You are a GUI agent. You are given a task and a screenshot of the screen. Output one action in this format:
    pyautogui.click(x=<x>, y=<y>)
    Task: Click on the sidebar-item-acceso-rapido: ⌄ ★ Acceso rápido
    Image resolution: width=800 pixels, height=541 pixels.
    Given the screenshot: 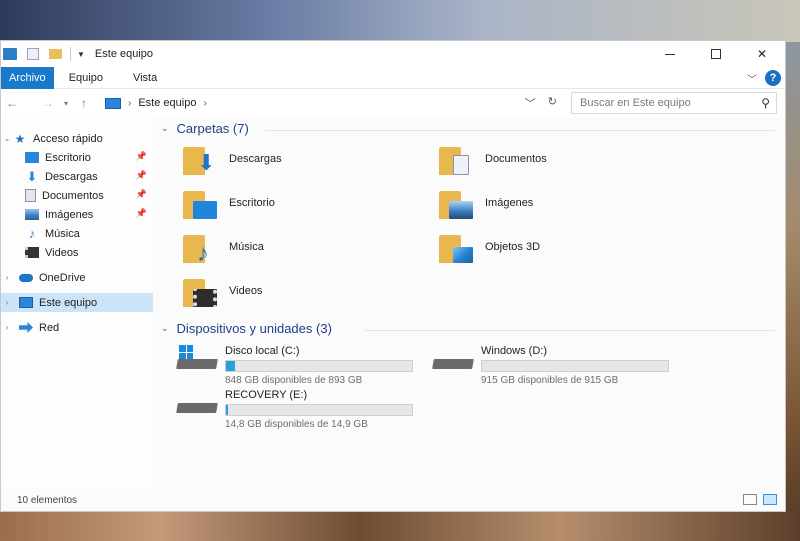 What is the action you would take?
    pyautogui.click(x=76, y=138)
    